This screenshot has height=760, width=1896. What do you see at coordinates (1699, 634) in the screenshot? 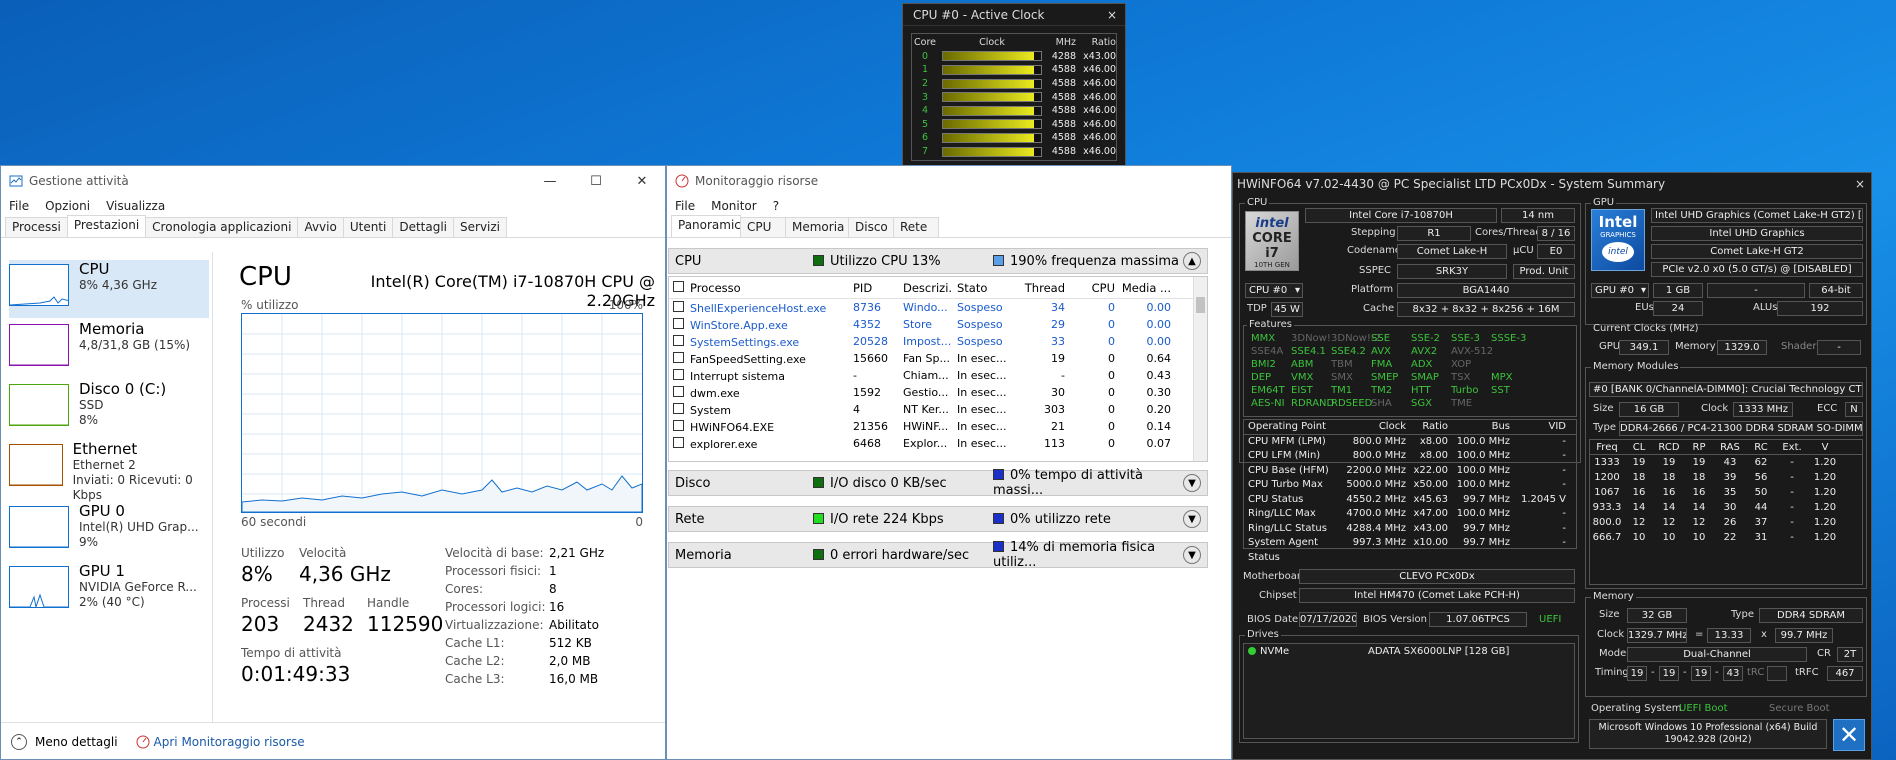
I see `equals-sign: =` at bounding box center [1699, 634].